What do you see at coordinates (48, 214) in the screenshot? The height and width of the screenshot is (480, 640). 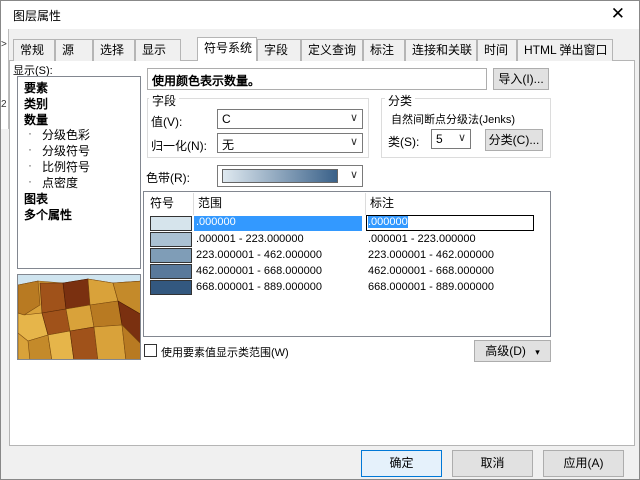 I see `tree-item-multiple-attributes: 多个属性` at bounding box center [48, 214].